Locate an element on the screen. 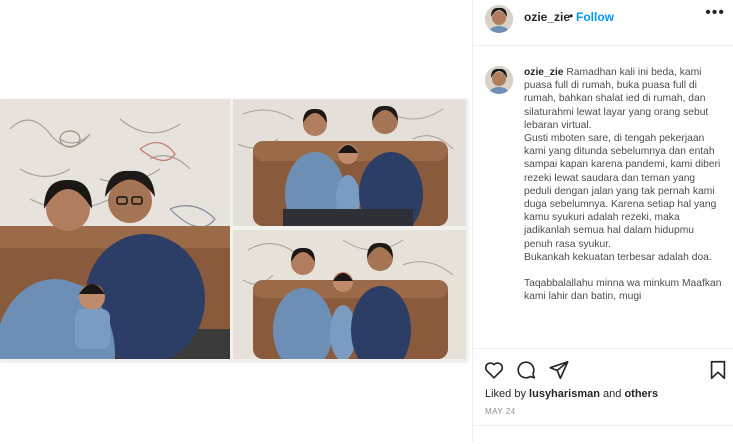 The height and width of the screenshot is (444, 733). family-photo-bottom-right is located at coordinates (349, 294).